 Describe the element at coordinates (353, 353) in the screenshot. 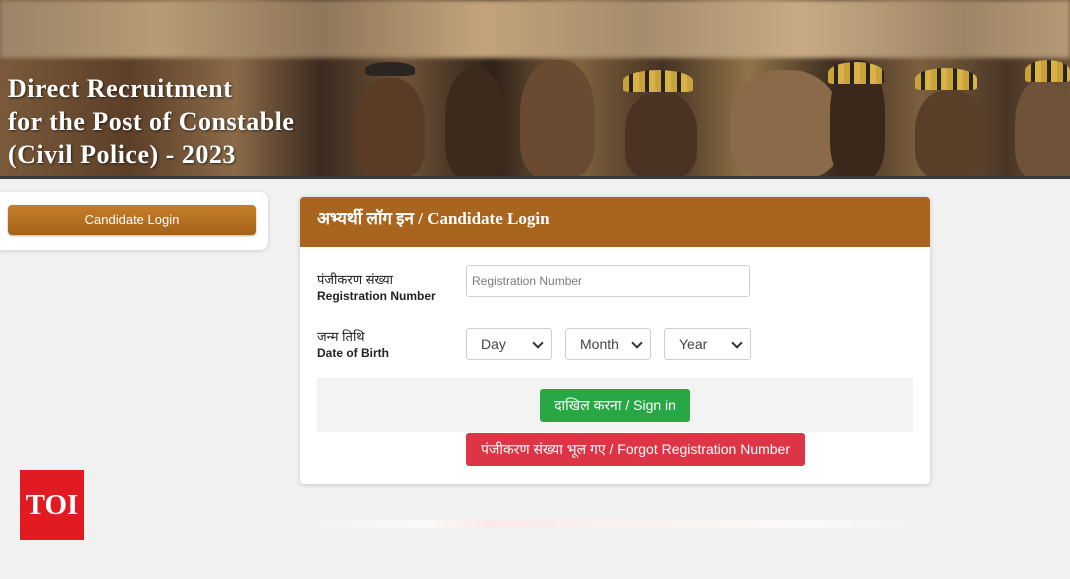

I see `dob-label-english: Date of Birth` at that location.